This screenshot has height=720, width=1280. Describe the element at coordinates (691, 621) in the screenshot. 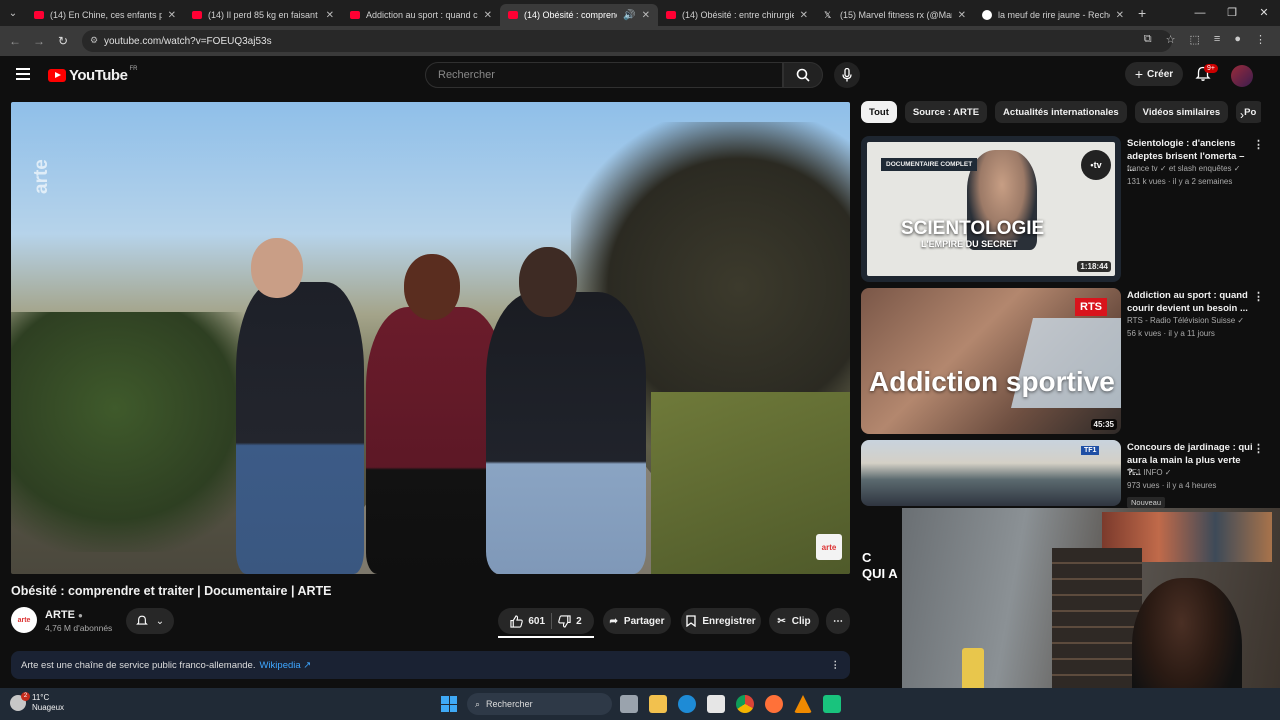

I see `bookmark-icon` at that location.